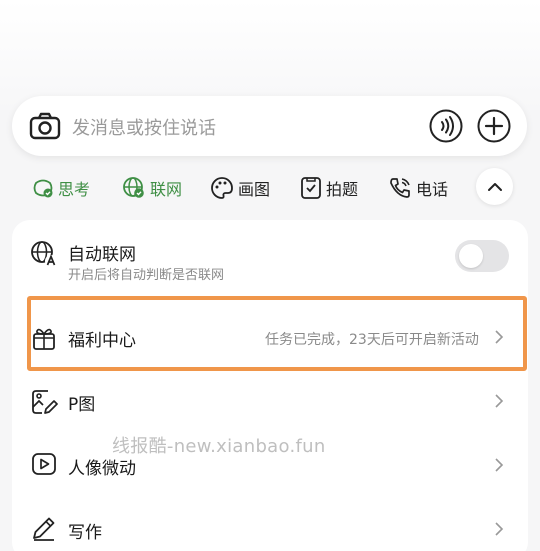 The height and width of the screenshot is (551, 540). What do you see at coordinates (432, 189) in the screenshot?
I see `chip-phone-label: 电话` at bounding box center [432, 189].